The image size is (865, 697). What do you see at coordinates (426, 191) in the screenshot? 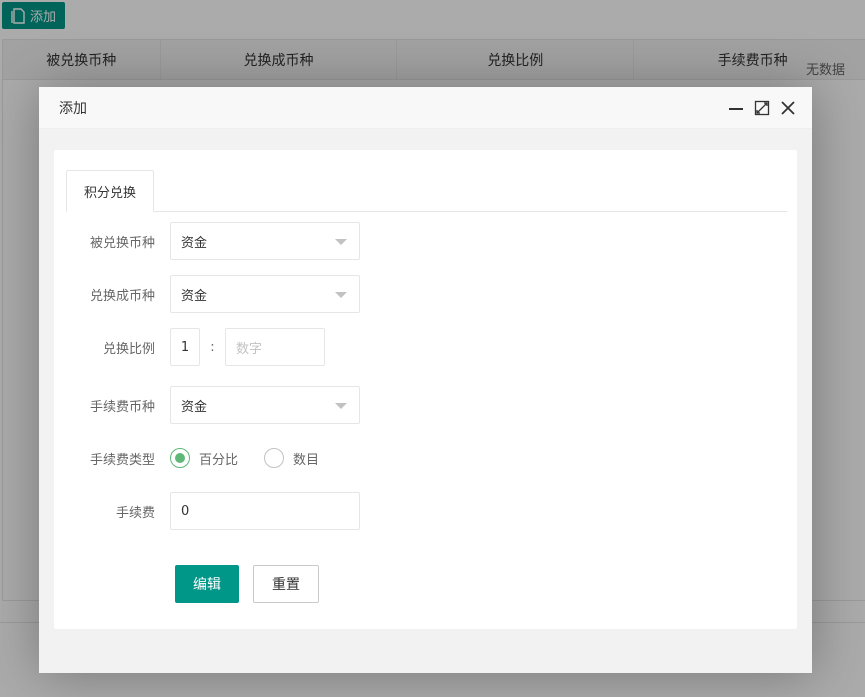
I see `tab-bar: 积分兑换` at bounding box center [426, 191].